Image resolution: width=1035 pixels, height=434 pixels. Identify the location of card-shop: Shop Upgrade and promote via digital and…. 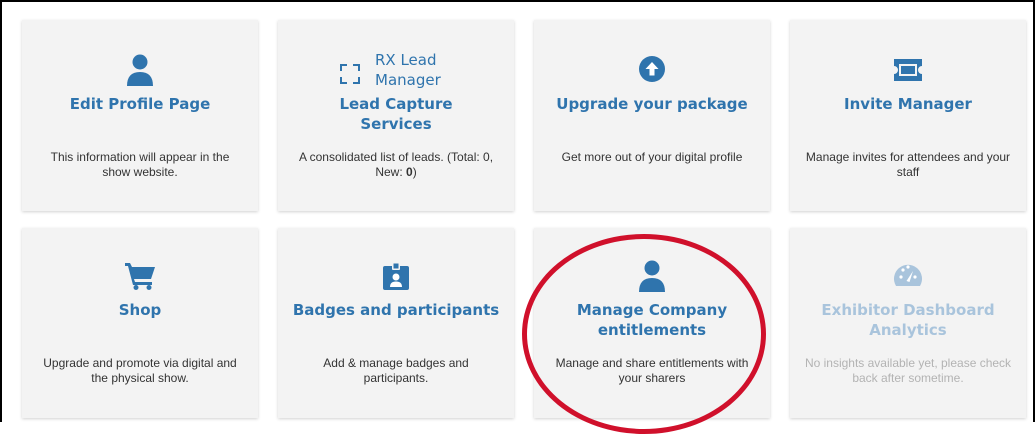
(140, 323).